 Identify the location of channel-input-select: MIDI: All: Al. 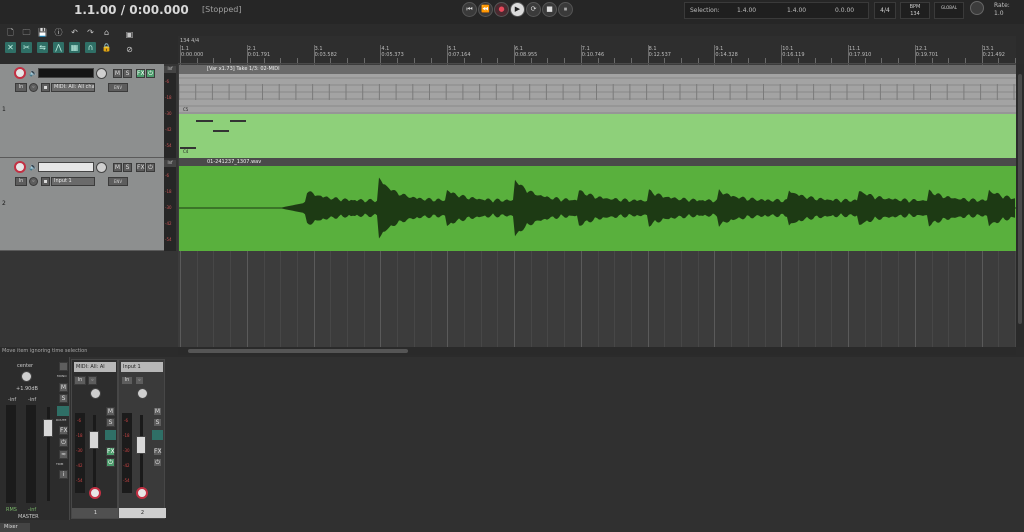
(95, 367).